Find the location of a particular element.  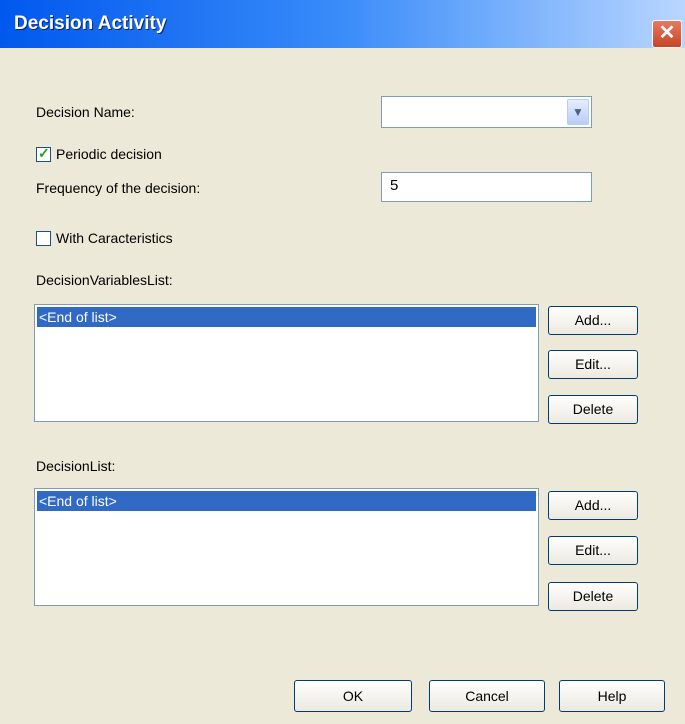

decision-name-label: Decision Name: is located at coordinates (85, 112).